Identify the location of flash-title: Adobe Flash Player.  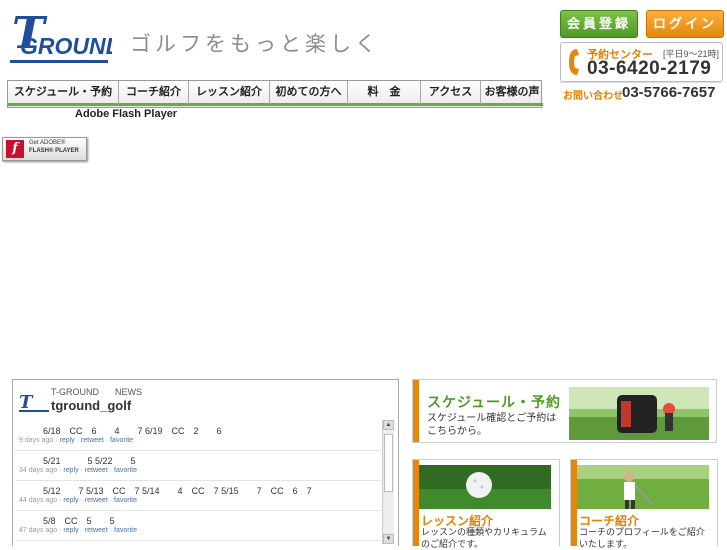
(126, 114).